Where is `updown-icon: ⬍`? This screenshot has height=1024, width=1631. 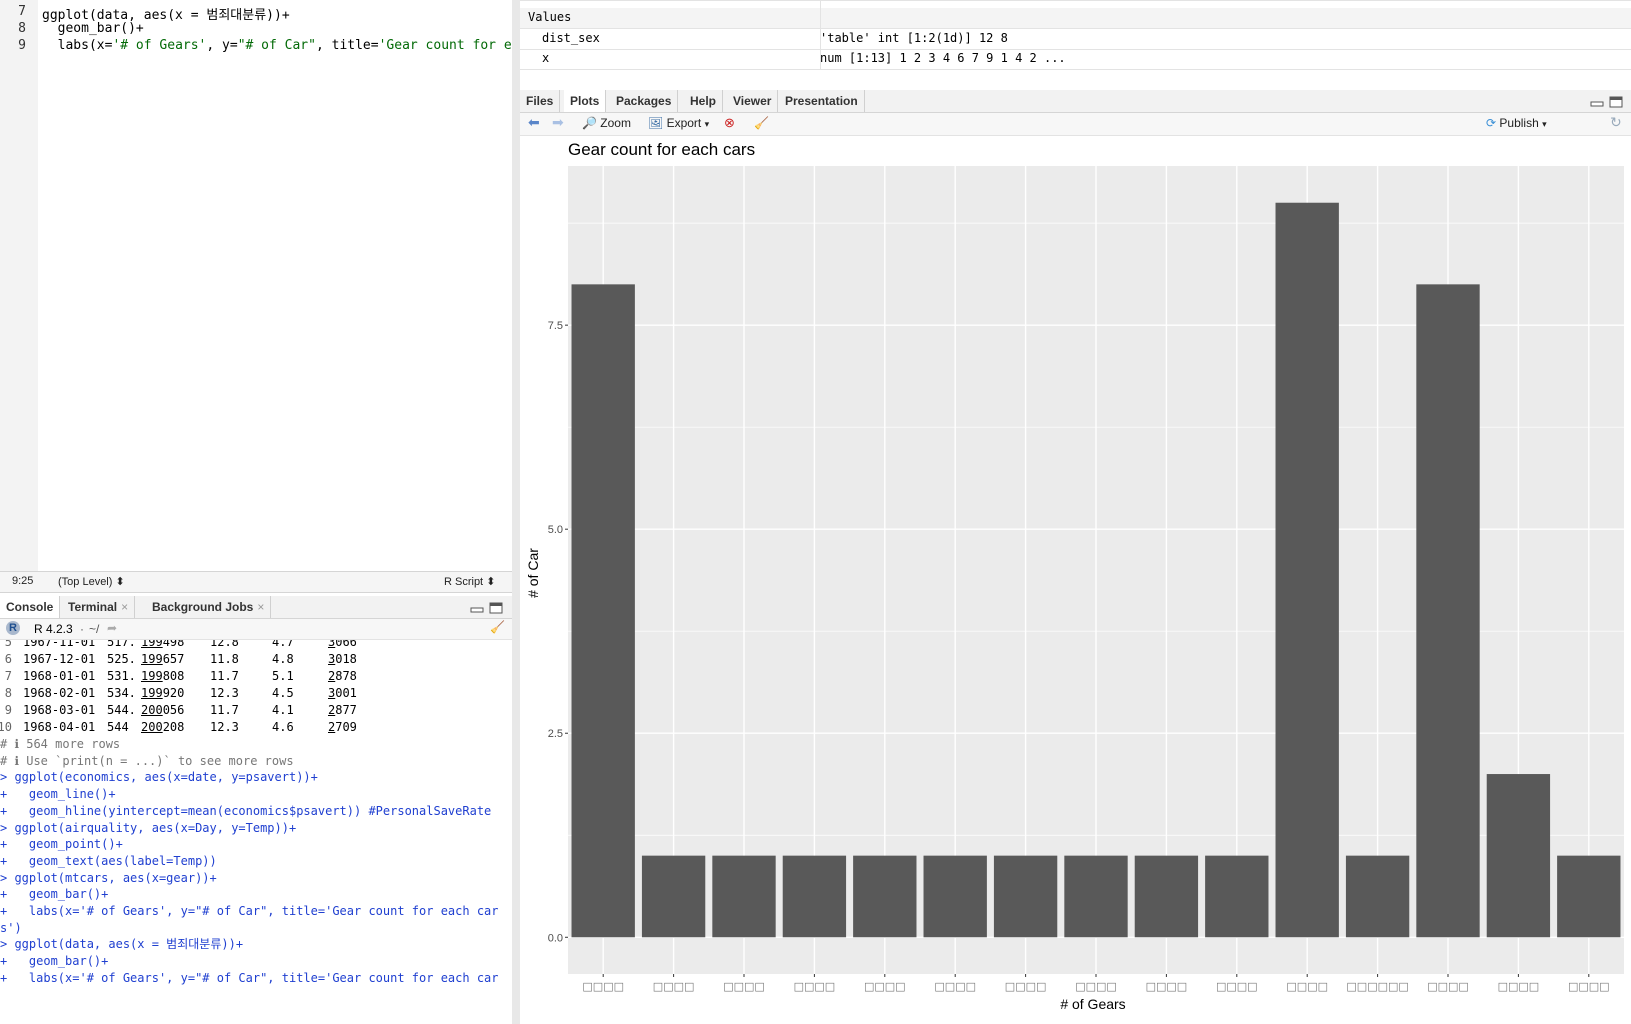 updown-icon: ⬍ is located at coordinates (120, 582).